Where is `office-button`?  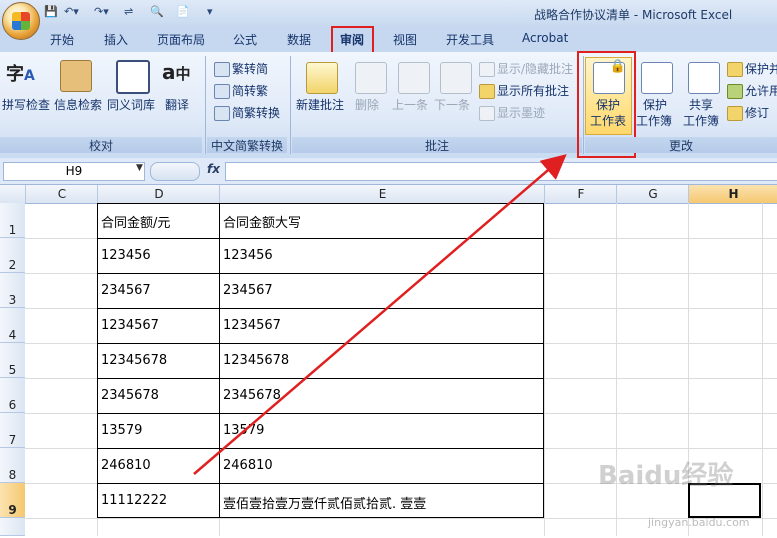
office-button is located at coordinates (21, 21).